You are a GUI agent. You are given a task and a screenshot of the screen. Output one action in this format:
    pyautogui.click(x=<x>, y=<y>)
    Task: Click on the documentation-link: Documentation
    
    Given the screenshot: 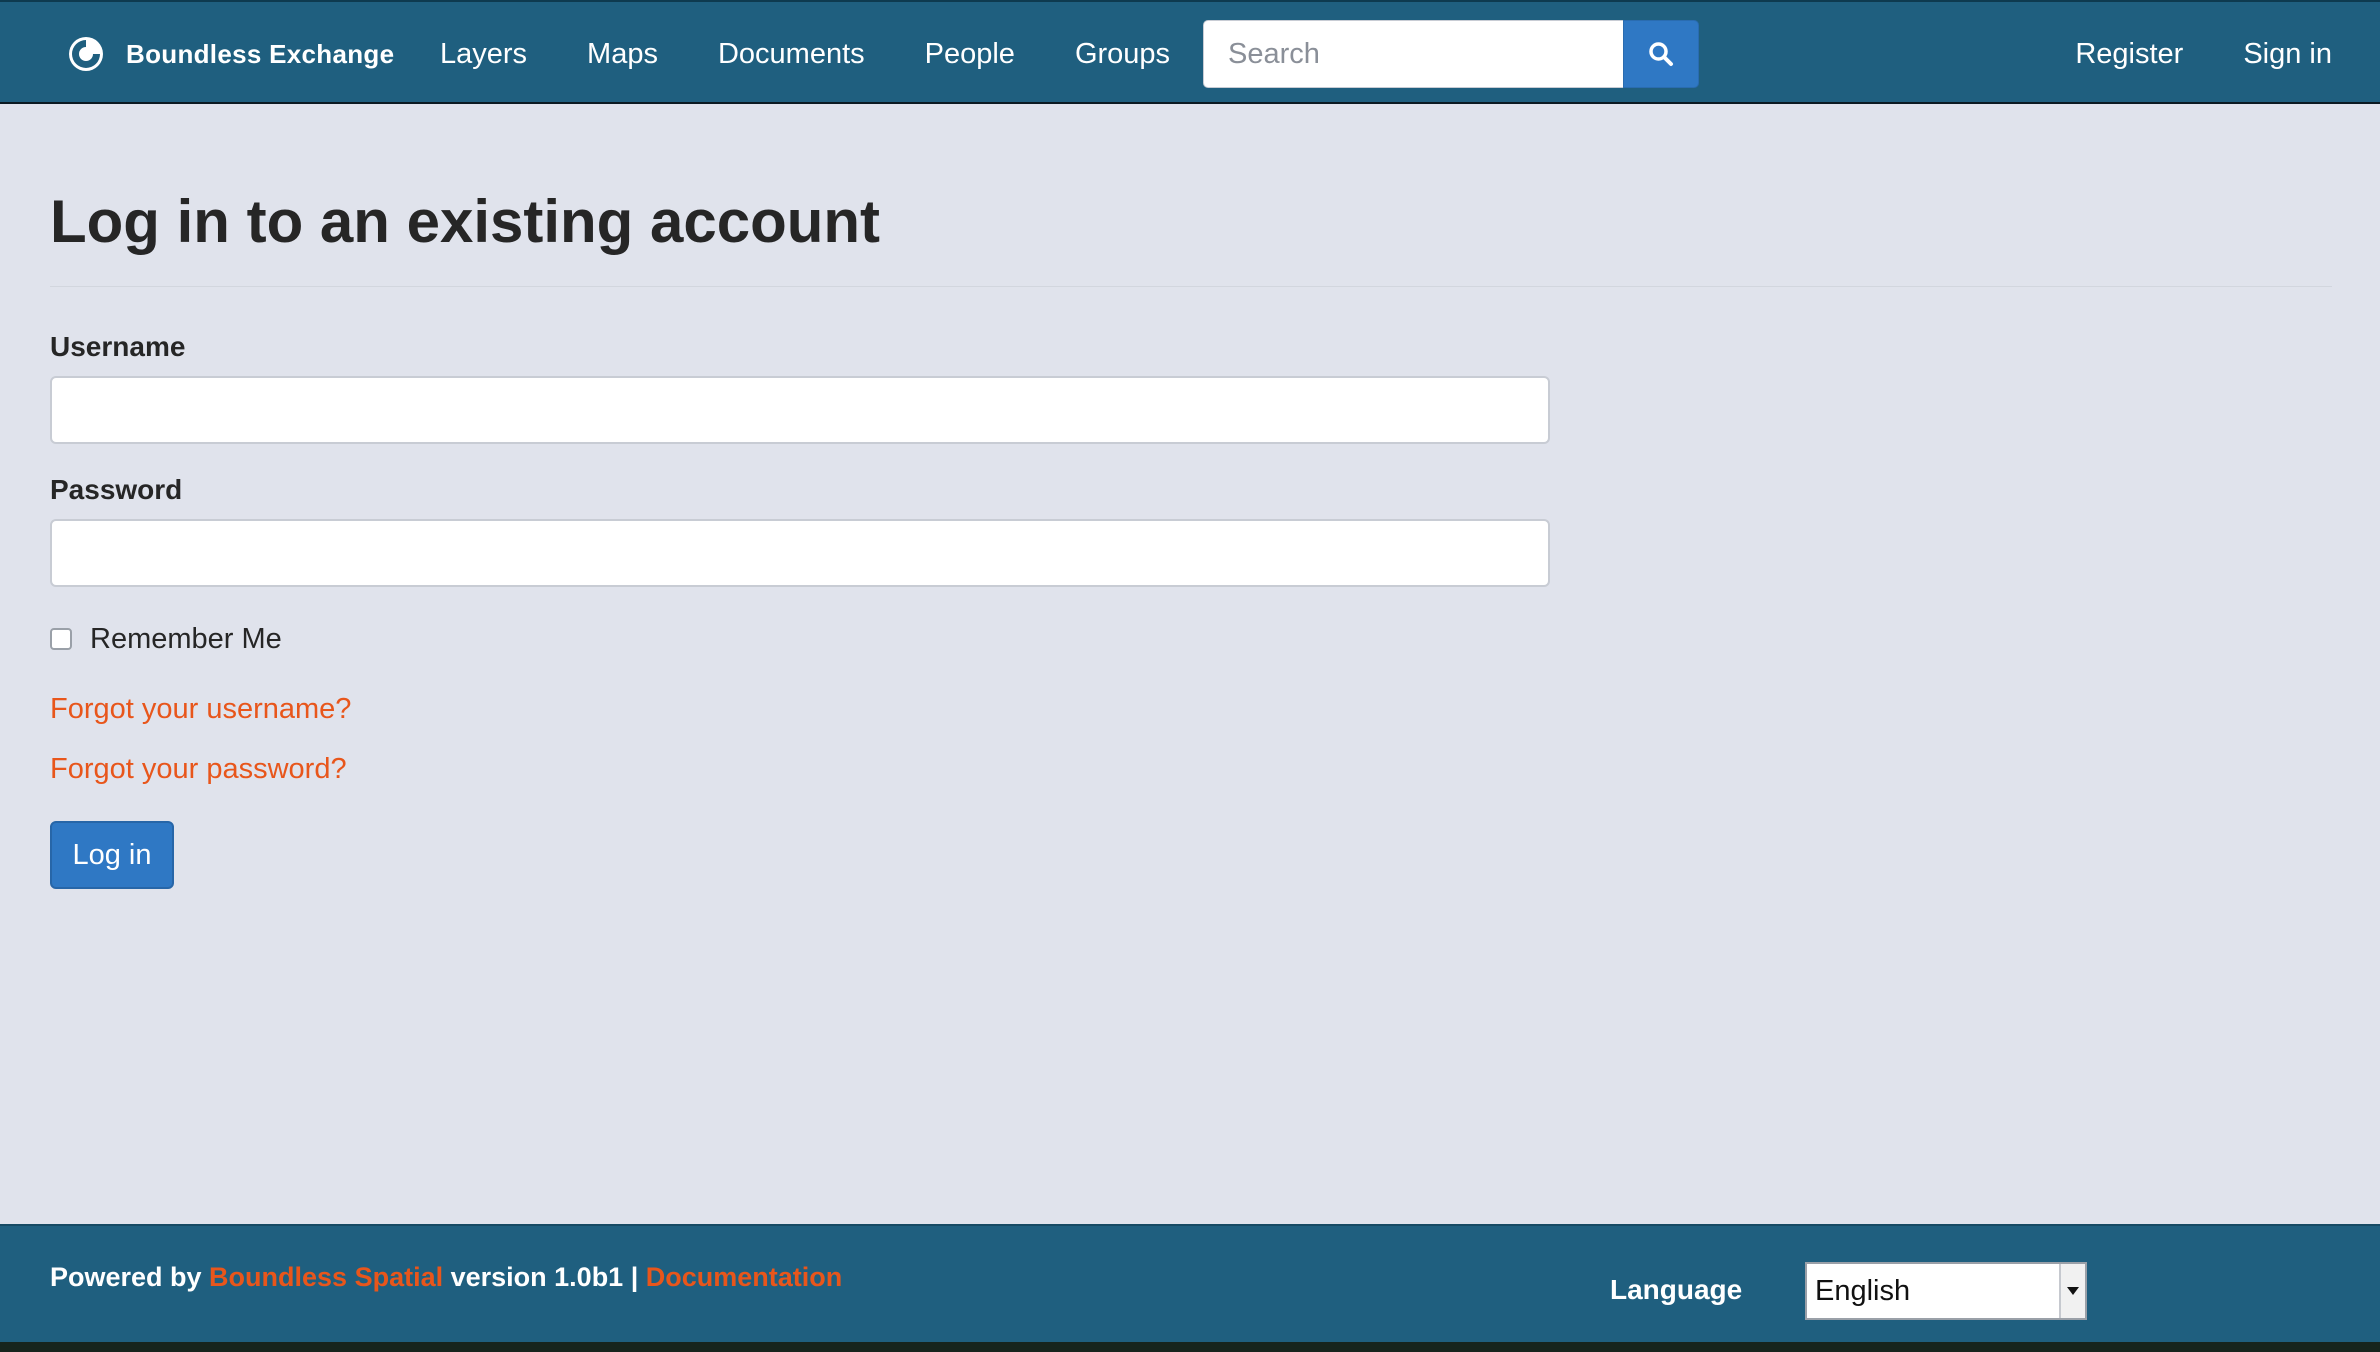 What is the action you would take?
    pyautogui.click(x=744, y=1277)
    